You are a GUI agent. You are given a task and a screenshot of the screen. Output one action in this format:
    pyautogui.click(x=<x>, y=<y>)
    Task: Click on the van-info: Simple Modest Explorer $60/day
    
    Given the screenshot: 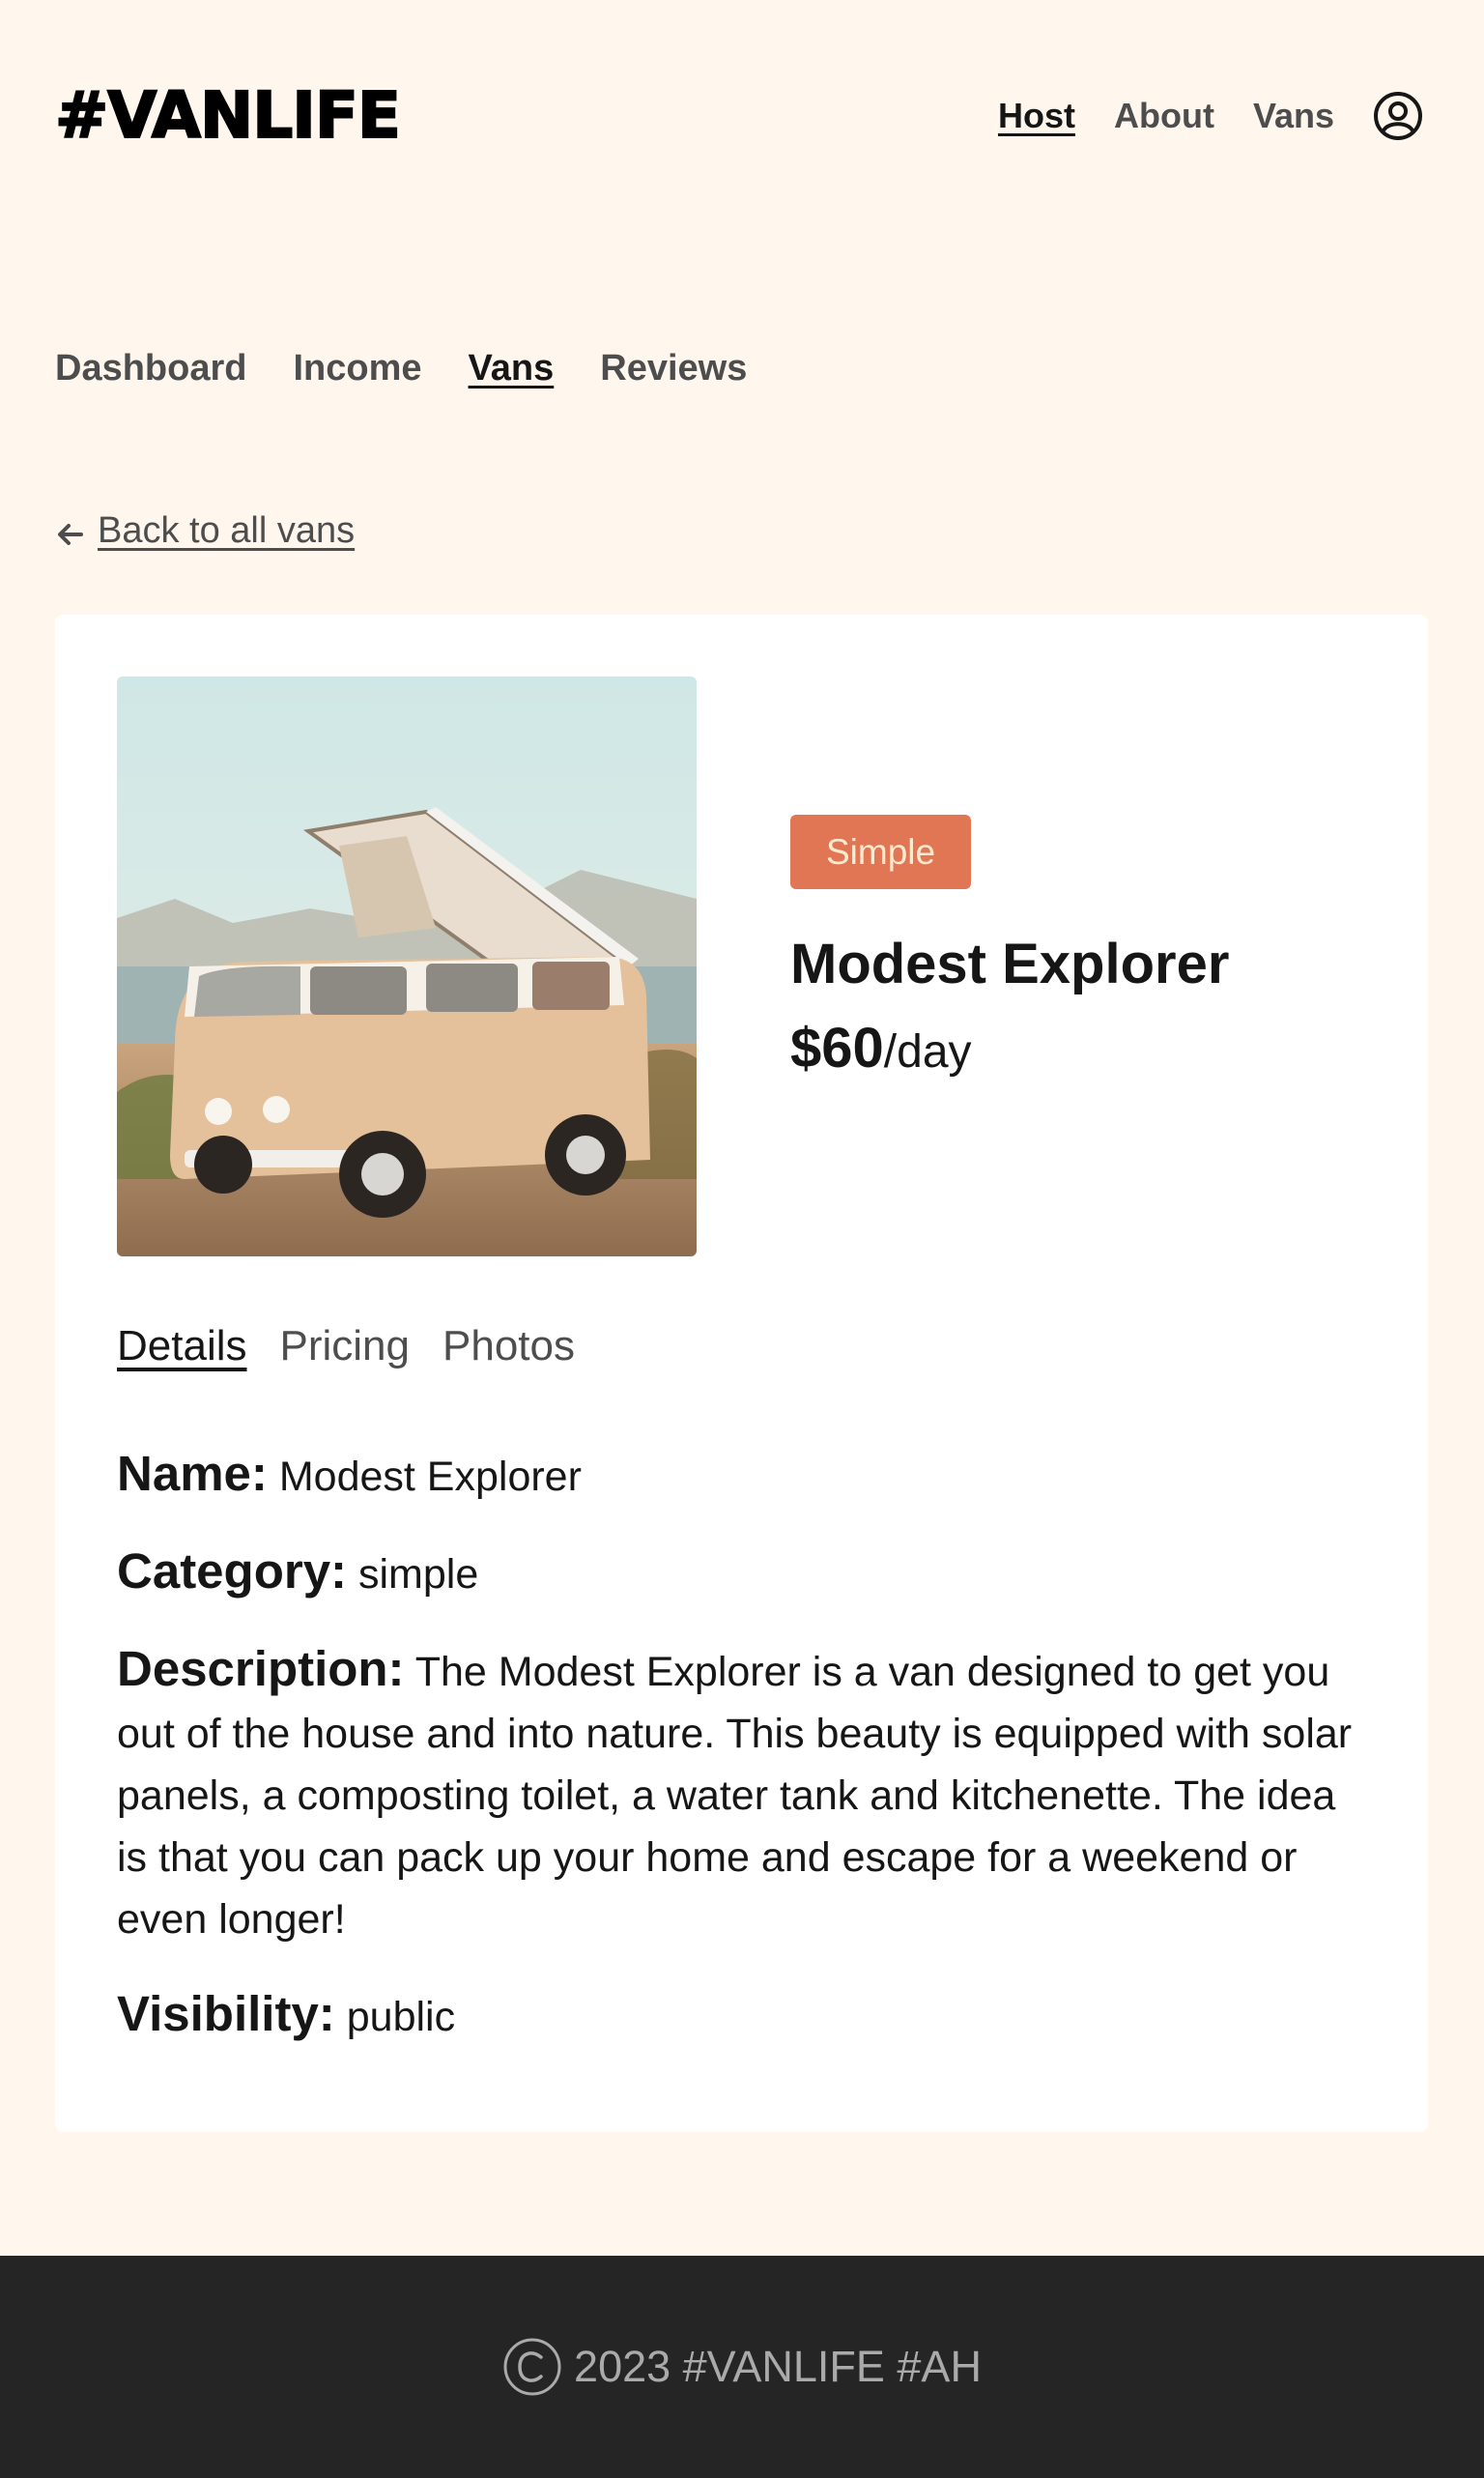 What is the action you would take?
    pyautogui.click(x=1009, y=948)
    